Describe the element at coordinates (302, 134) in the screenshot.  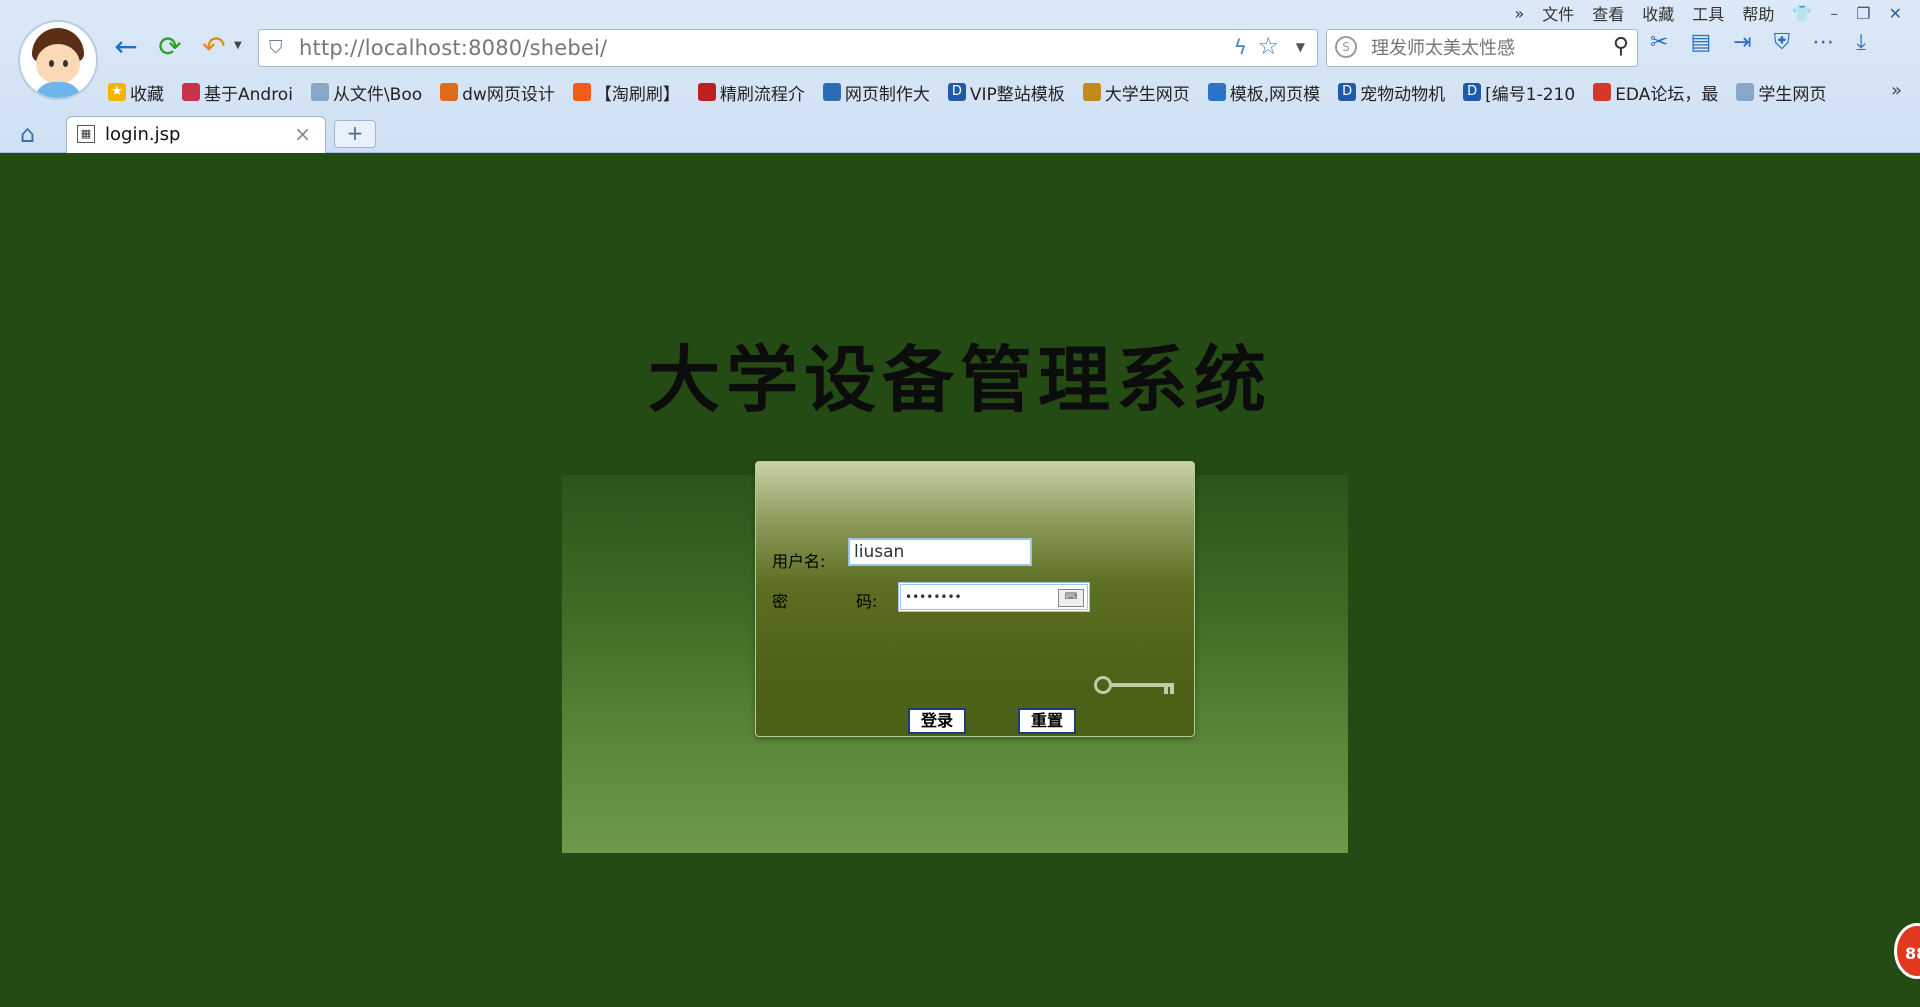
I see `tab-close-icon: ×` at that location.